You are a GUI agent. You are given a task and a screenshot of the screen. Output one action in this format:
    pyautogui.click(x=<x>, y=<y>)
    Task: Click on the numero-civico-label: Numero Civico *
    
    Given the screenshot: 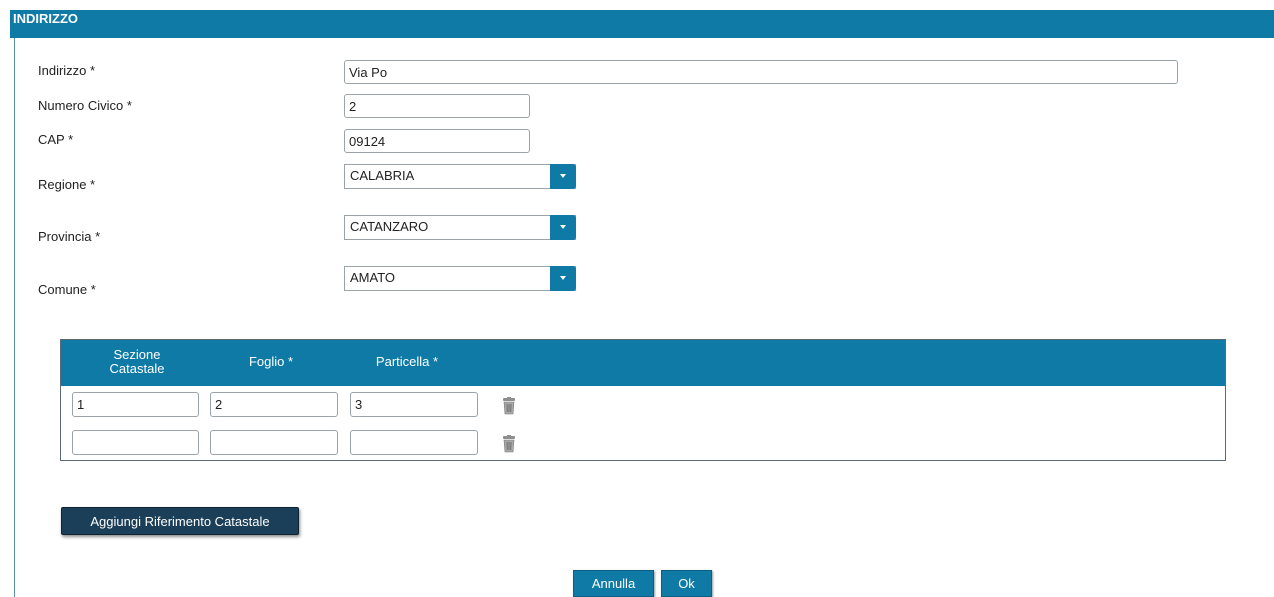 What is the action you would take?
    pyautogui.click(x=85, y=105)
    